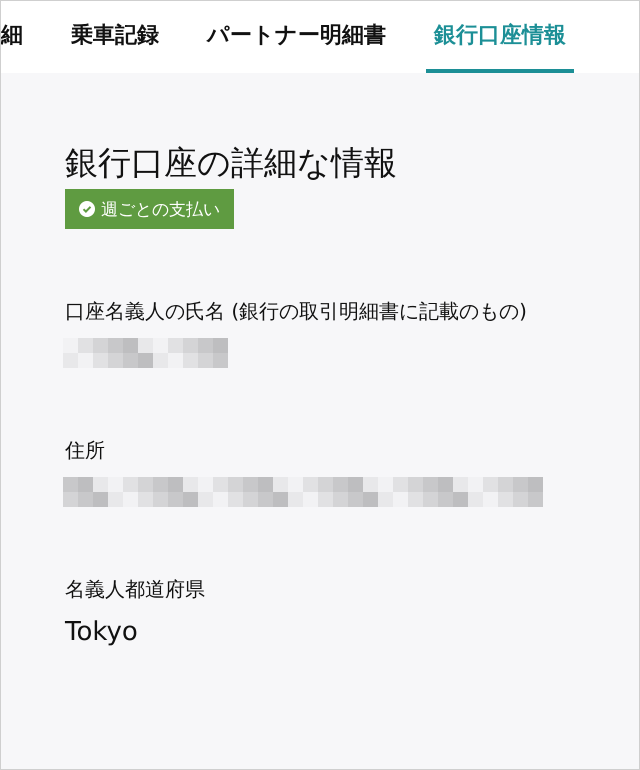  Describe the element at coordinates (296, 311) in the screenshot. I see `field-label: 口座名義人の氏名 (銀行の取引明細書に記載のもの)` at that location.